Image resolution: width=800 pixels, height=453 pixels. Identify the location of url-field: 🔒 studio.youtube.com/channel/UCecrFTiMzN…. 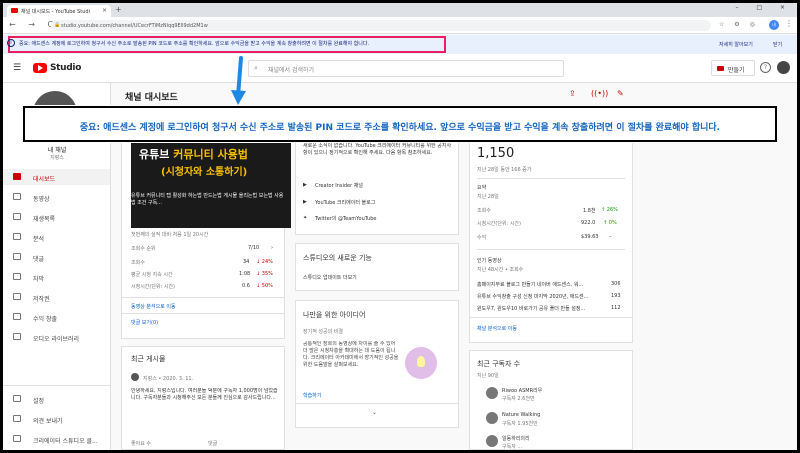
(381, 25).